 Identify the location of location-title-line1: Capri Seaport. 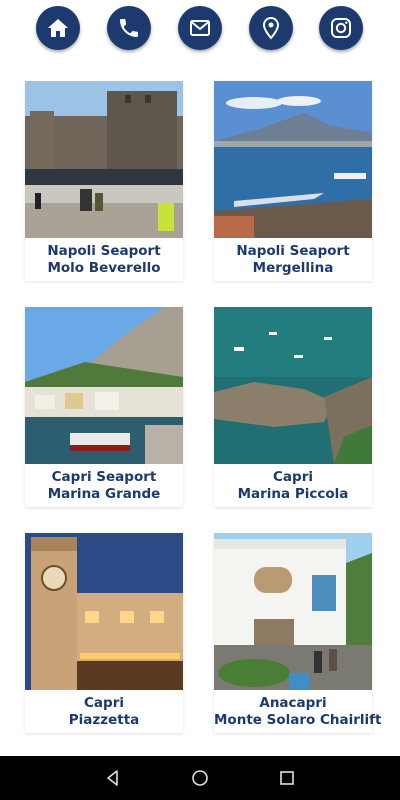
(104, 477).